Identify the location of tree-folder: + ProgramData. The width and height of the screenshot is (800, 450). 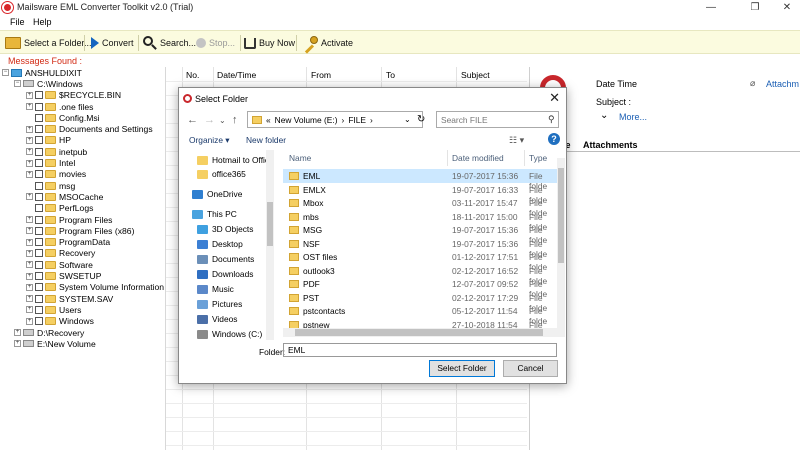
(68, 242).